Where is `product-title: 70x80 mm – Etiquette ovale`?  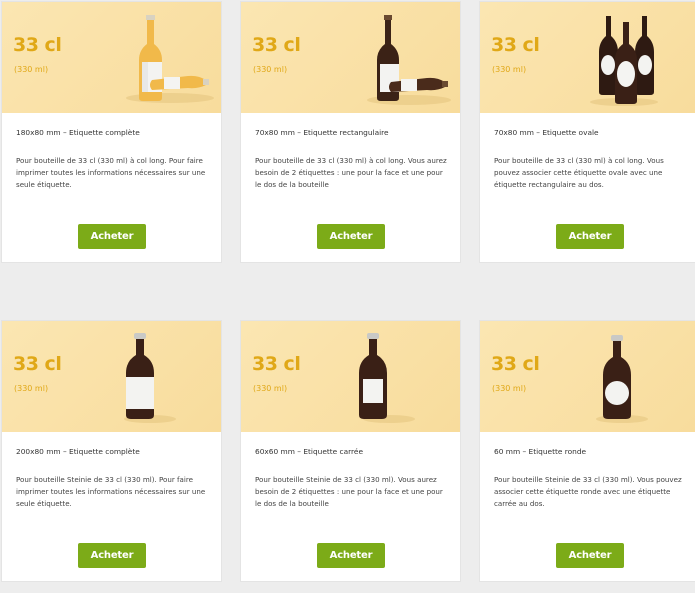
product-title: 70x80 mm – Etiquette ovale is located at coordinates (546, 132).